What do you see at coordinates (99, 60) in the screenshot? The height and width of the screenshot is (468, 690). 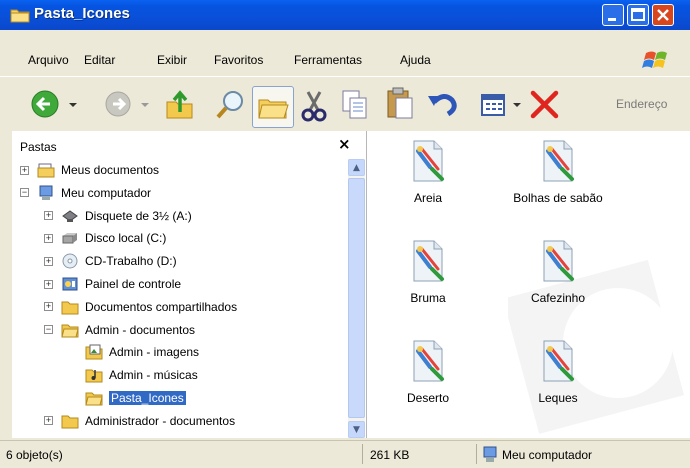 I see `menu-editar: Editar` at bounding box center [99, 60].